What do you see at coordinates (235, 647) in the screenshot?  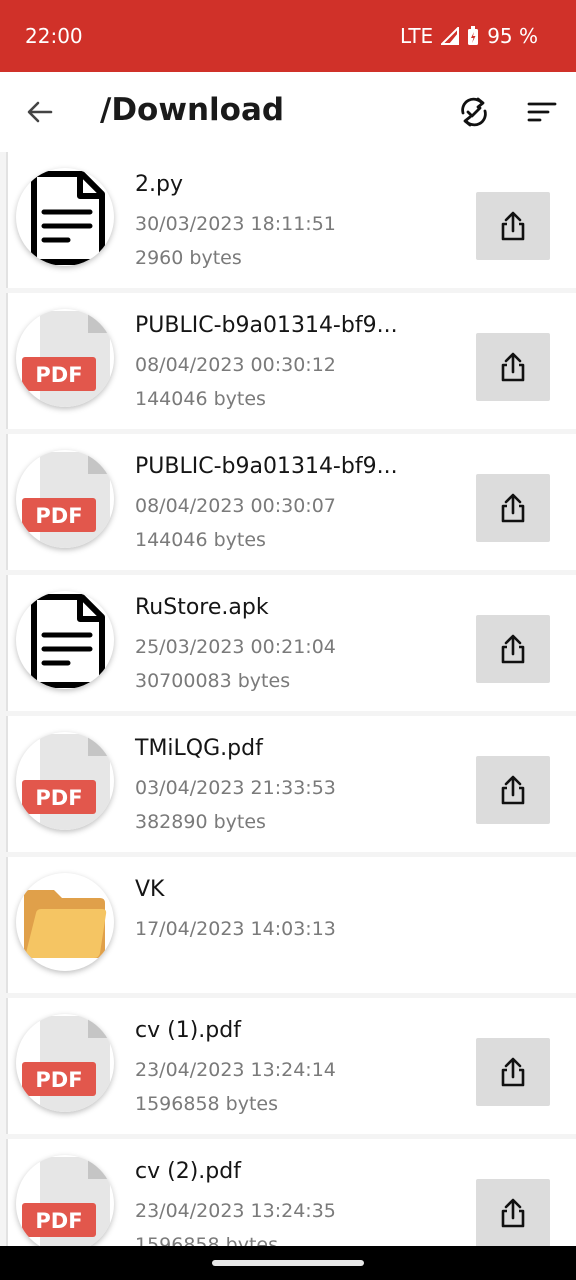 I see `file-date: 25/03/2023 00:21:04` at bounding box center [235, 647].